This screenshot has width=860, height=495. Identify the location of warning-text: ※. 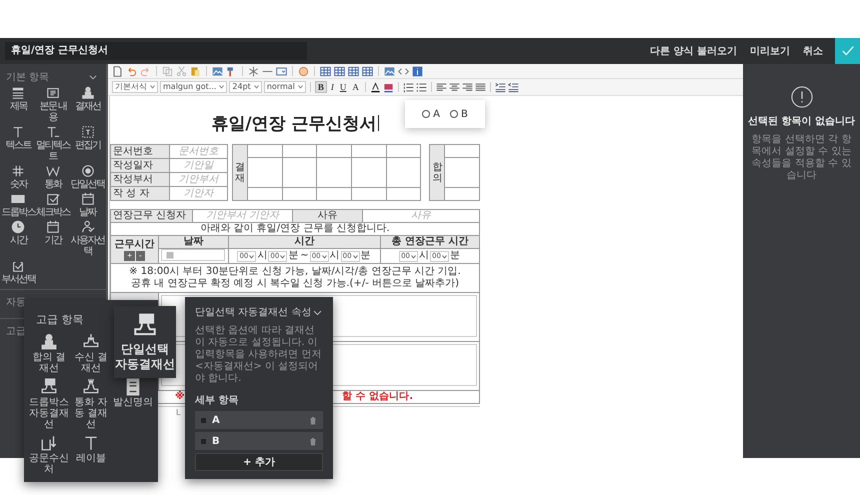
(180, 397).